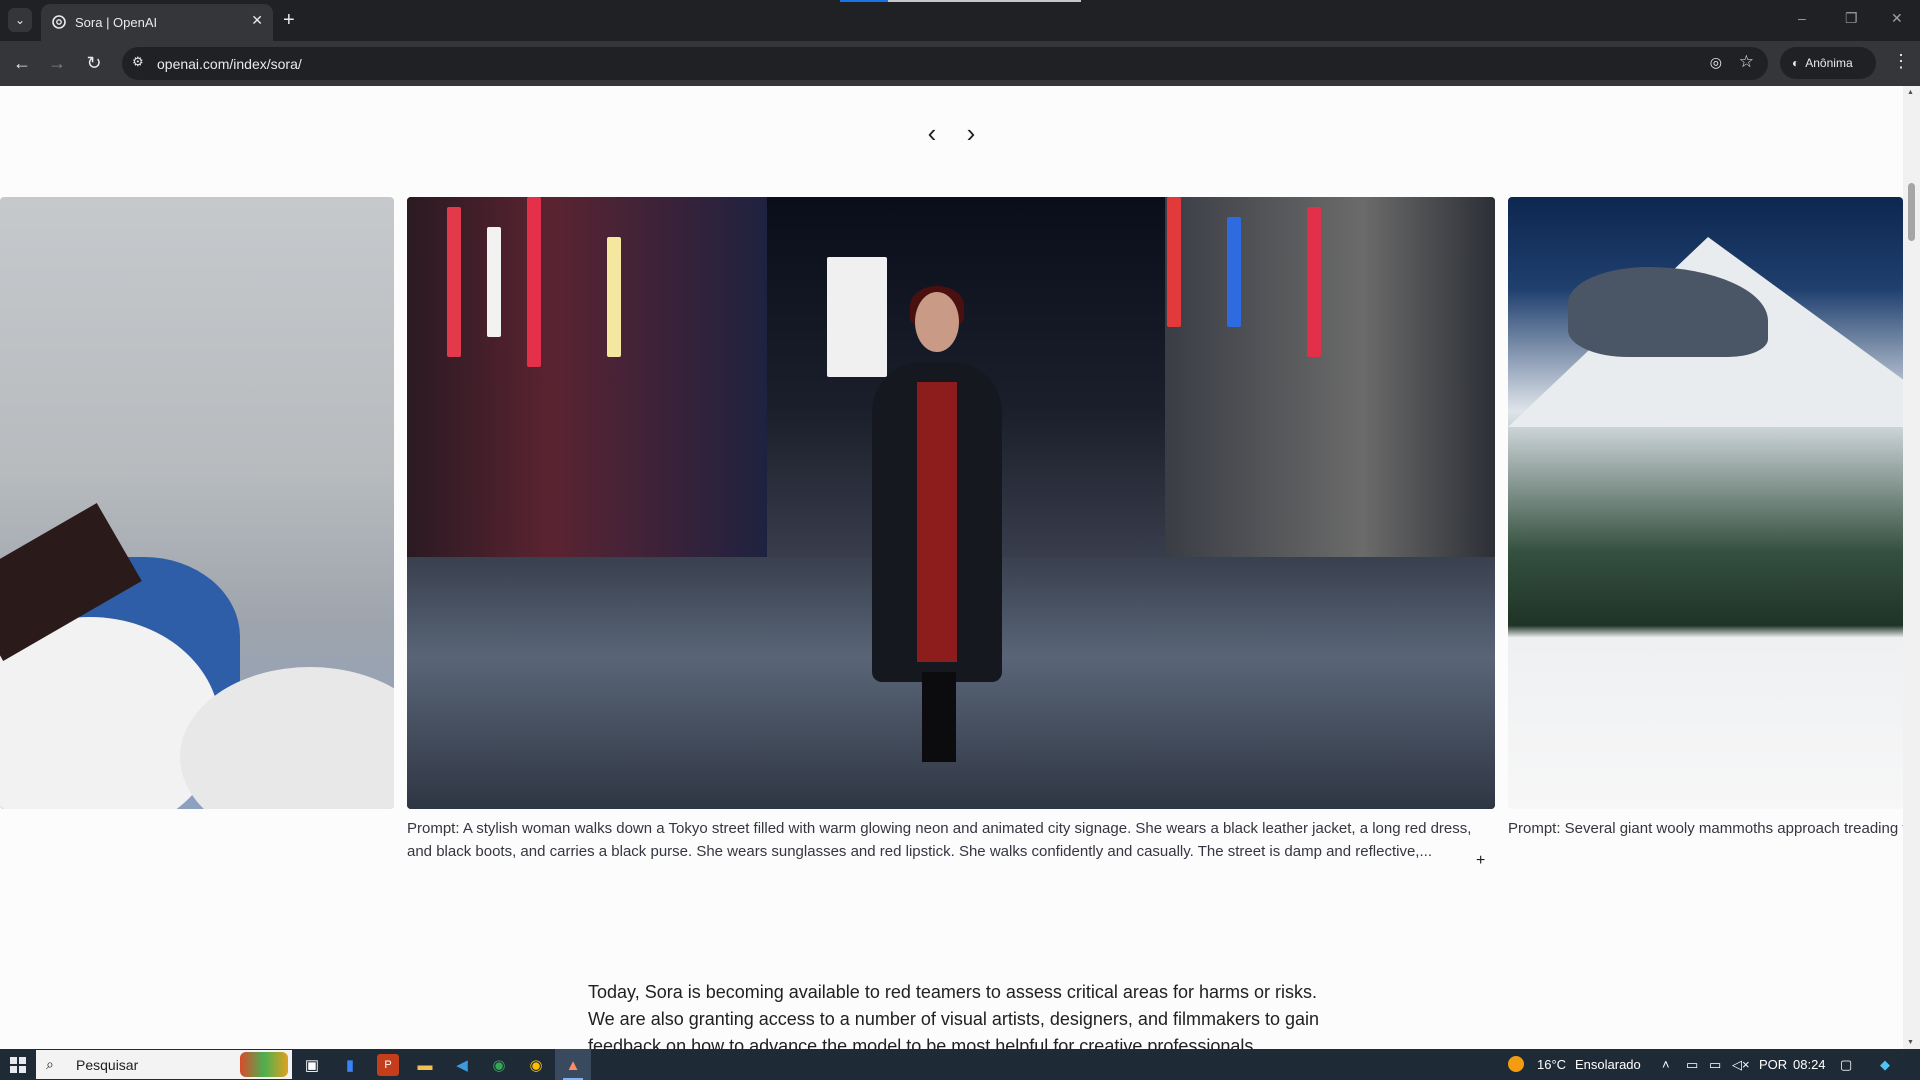  I want to click on device-icon: ▭, so click(1692, 1065).